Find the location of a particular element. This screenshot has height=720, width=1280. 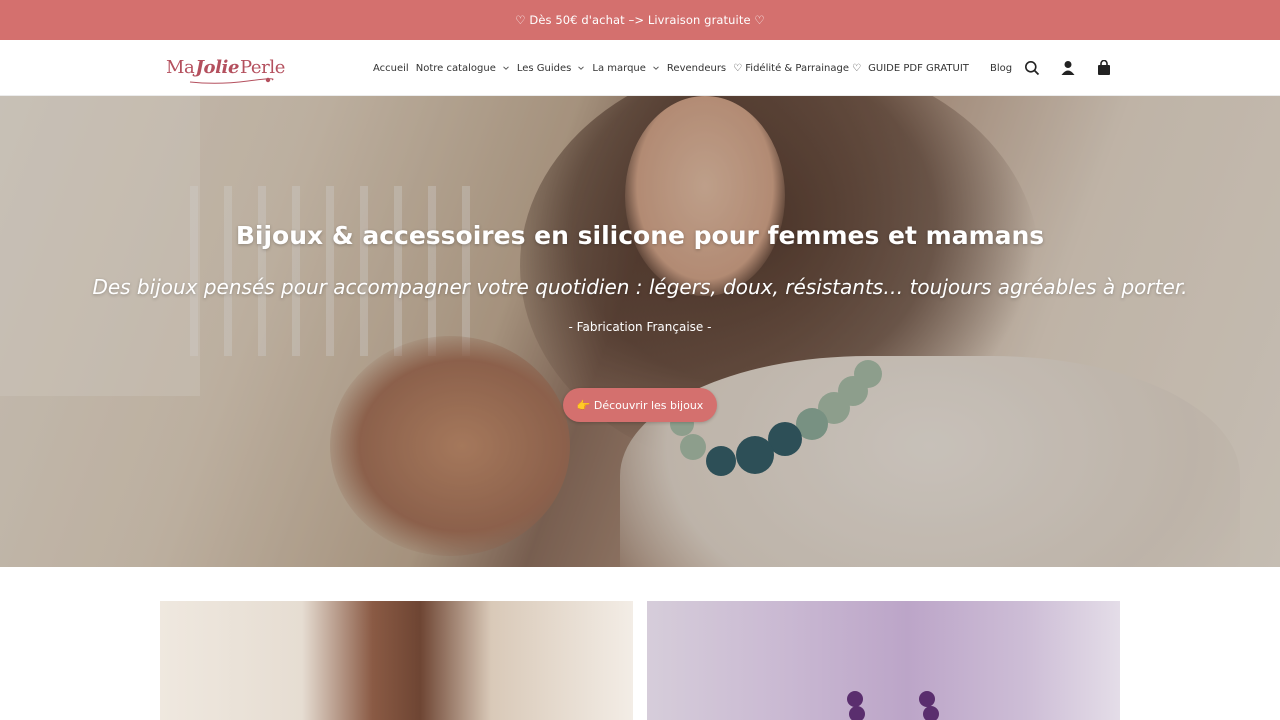

nav-item-marque: La marque is located at coordinates (626, 68).